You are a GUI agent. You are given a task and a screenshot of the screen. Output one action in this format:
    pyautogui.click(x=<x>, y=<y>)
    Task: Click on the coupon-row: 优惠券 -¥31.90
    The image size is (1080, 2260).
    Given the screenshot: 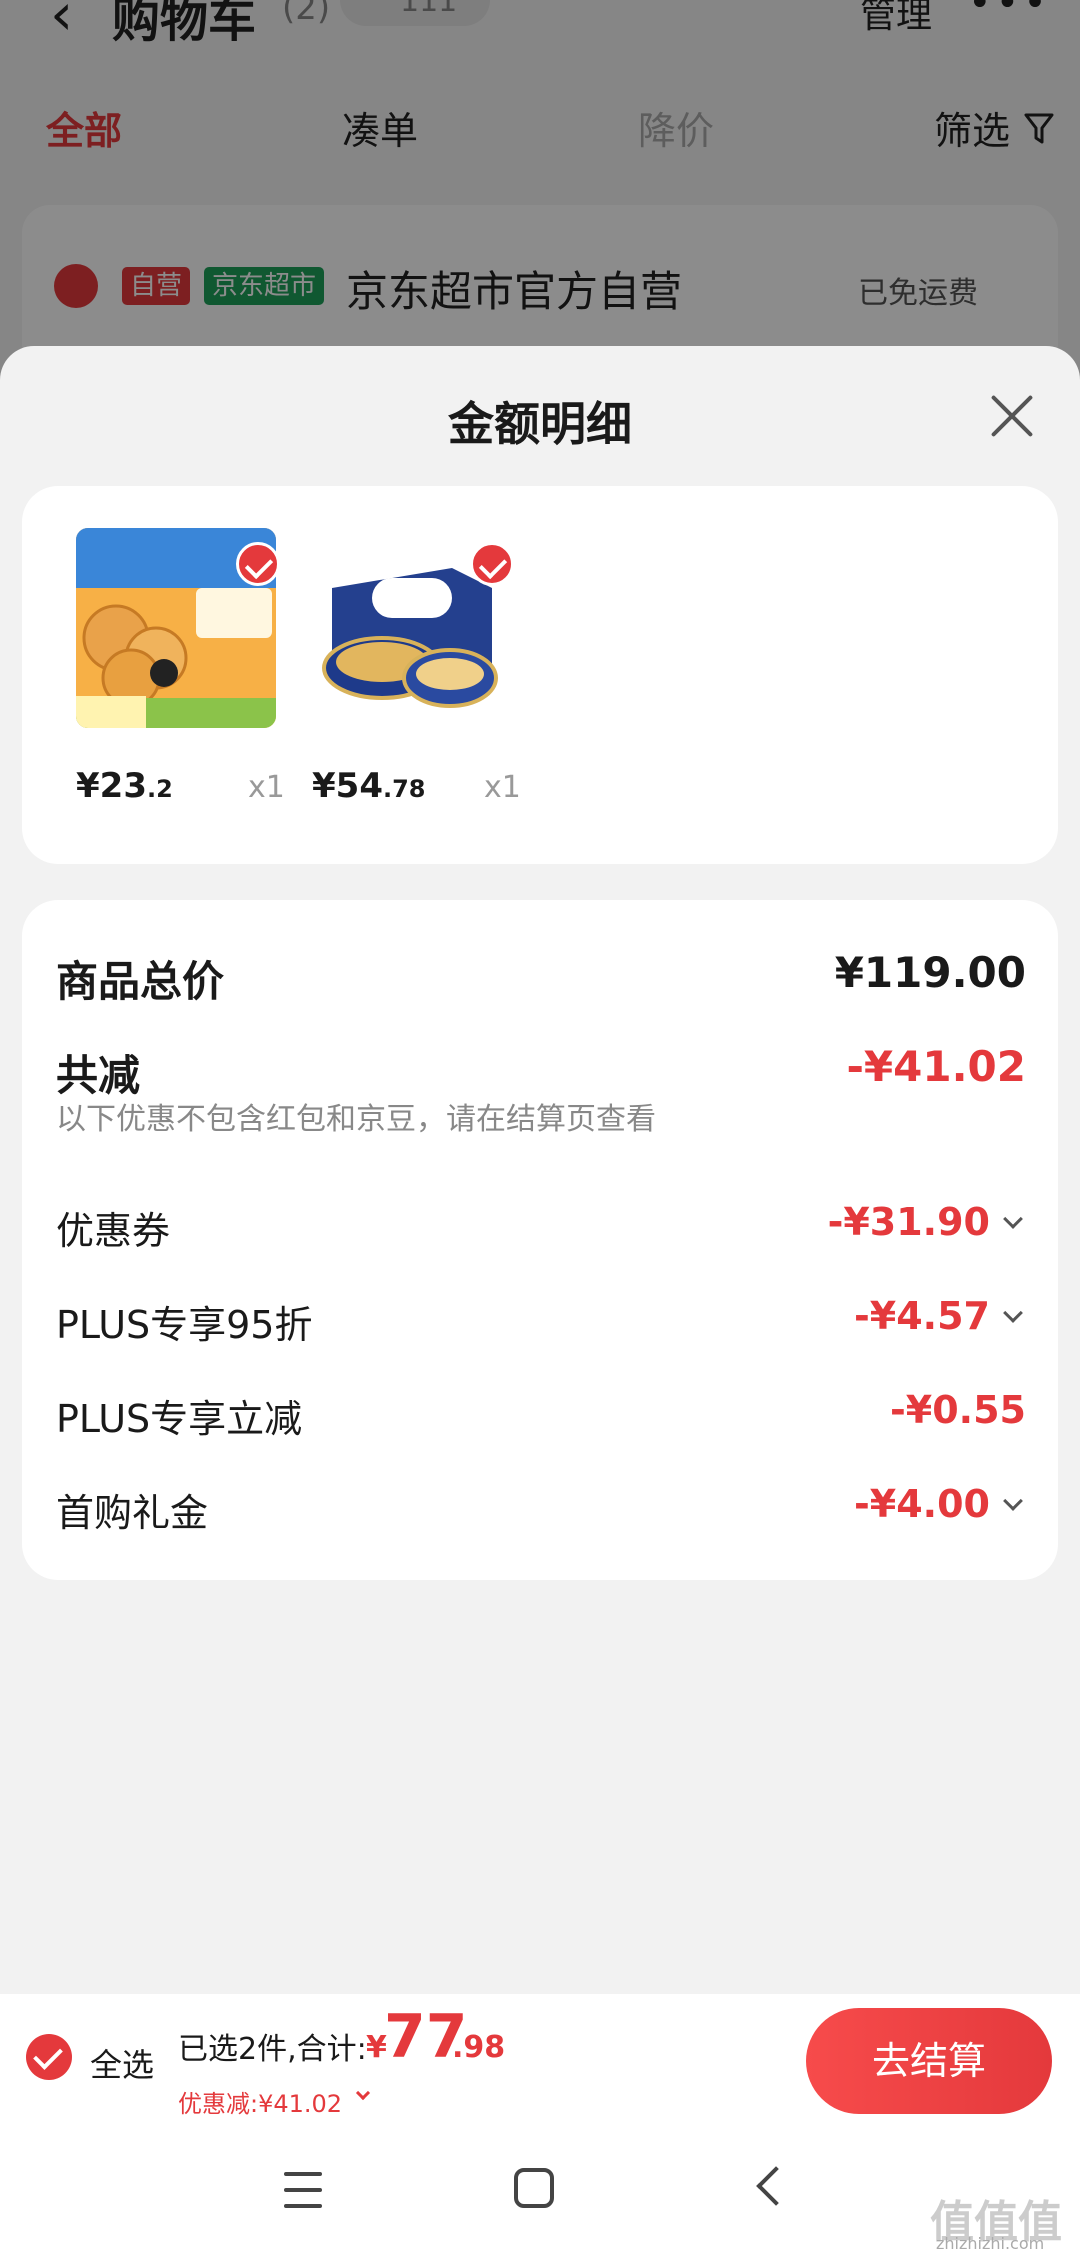 What is the action you would take?
    pyautogui.click(x=541, y=1230)
    